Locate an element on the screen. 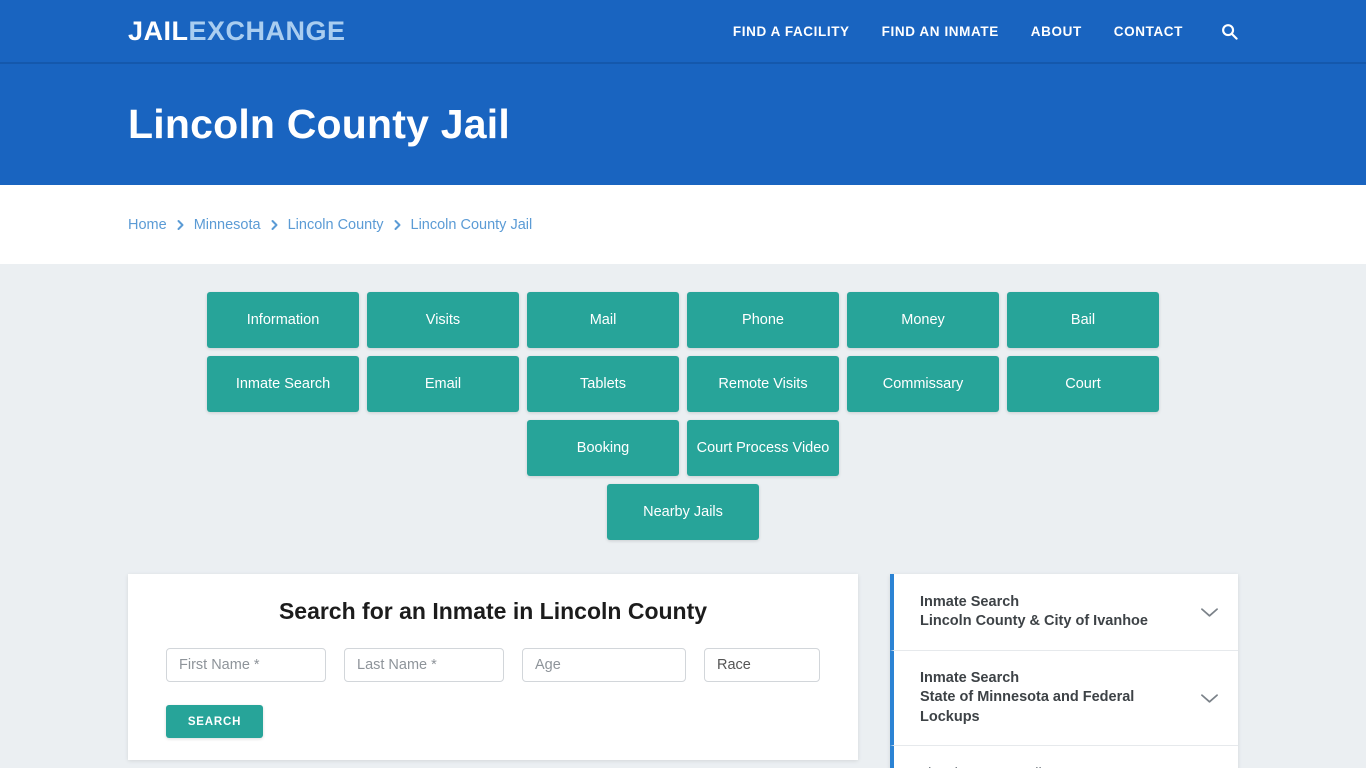 The image size is (1366, 768). accordion-item-line2: Lincoln County & City of Ivanhoe is located at coordinates (1034, 621).